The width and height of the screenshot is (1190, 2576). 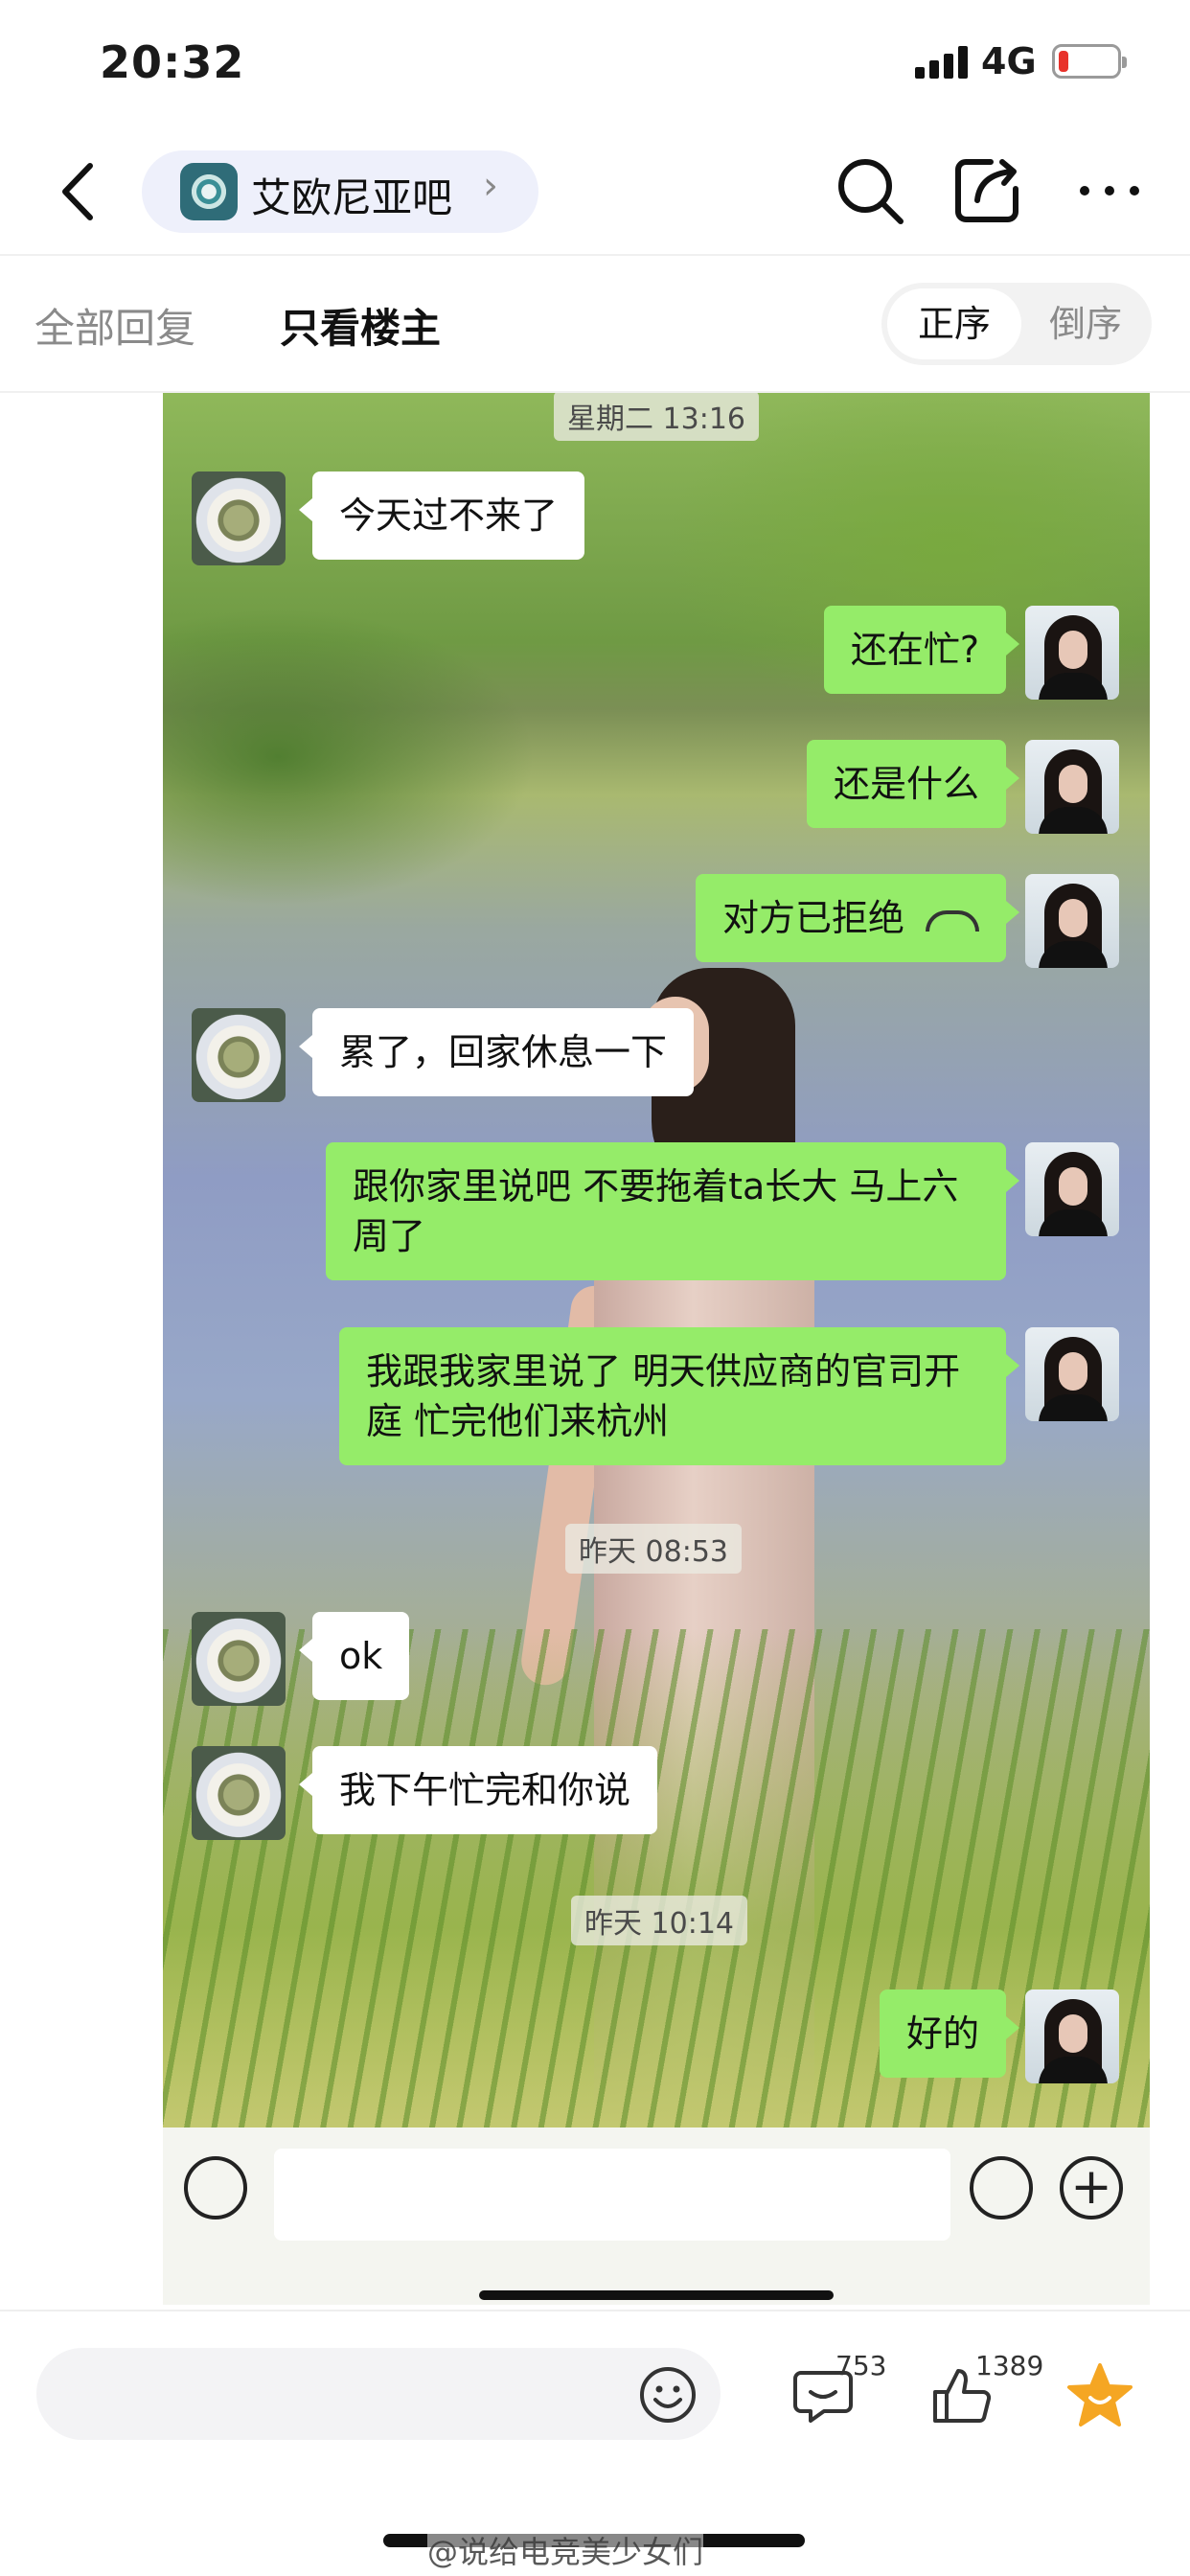 I want to click on outgoing-message: 还在忙?, so click(x=921, y=650).